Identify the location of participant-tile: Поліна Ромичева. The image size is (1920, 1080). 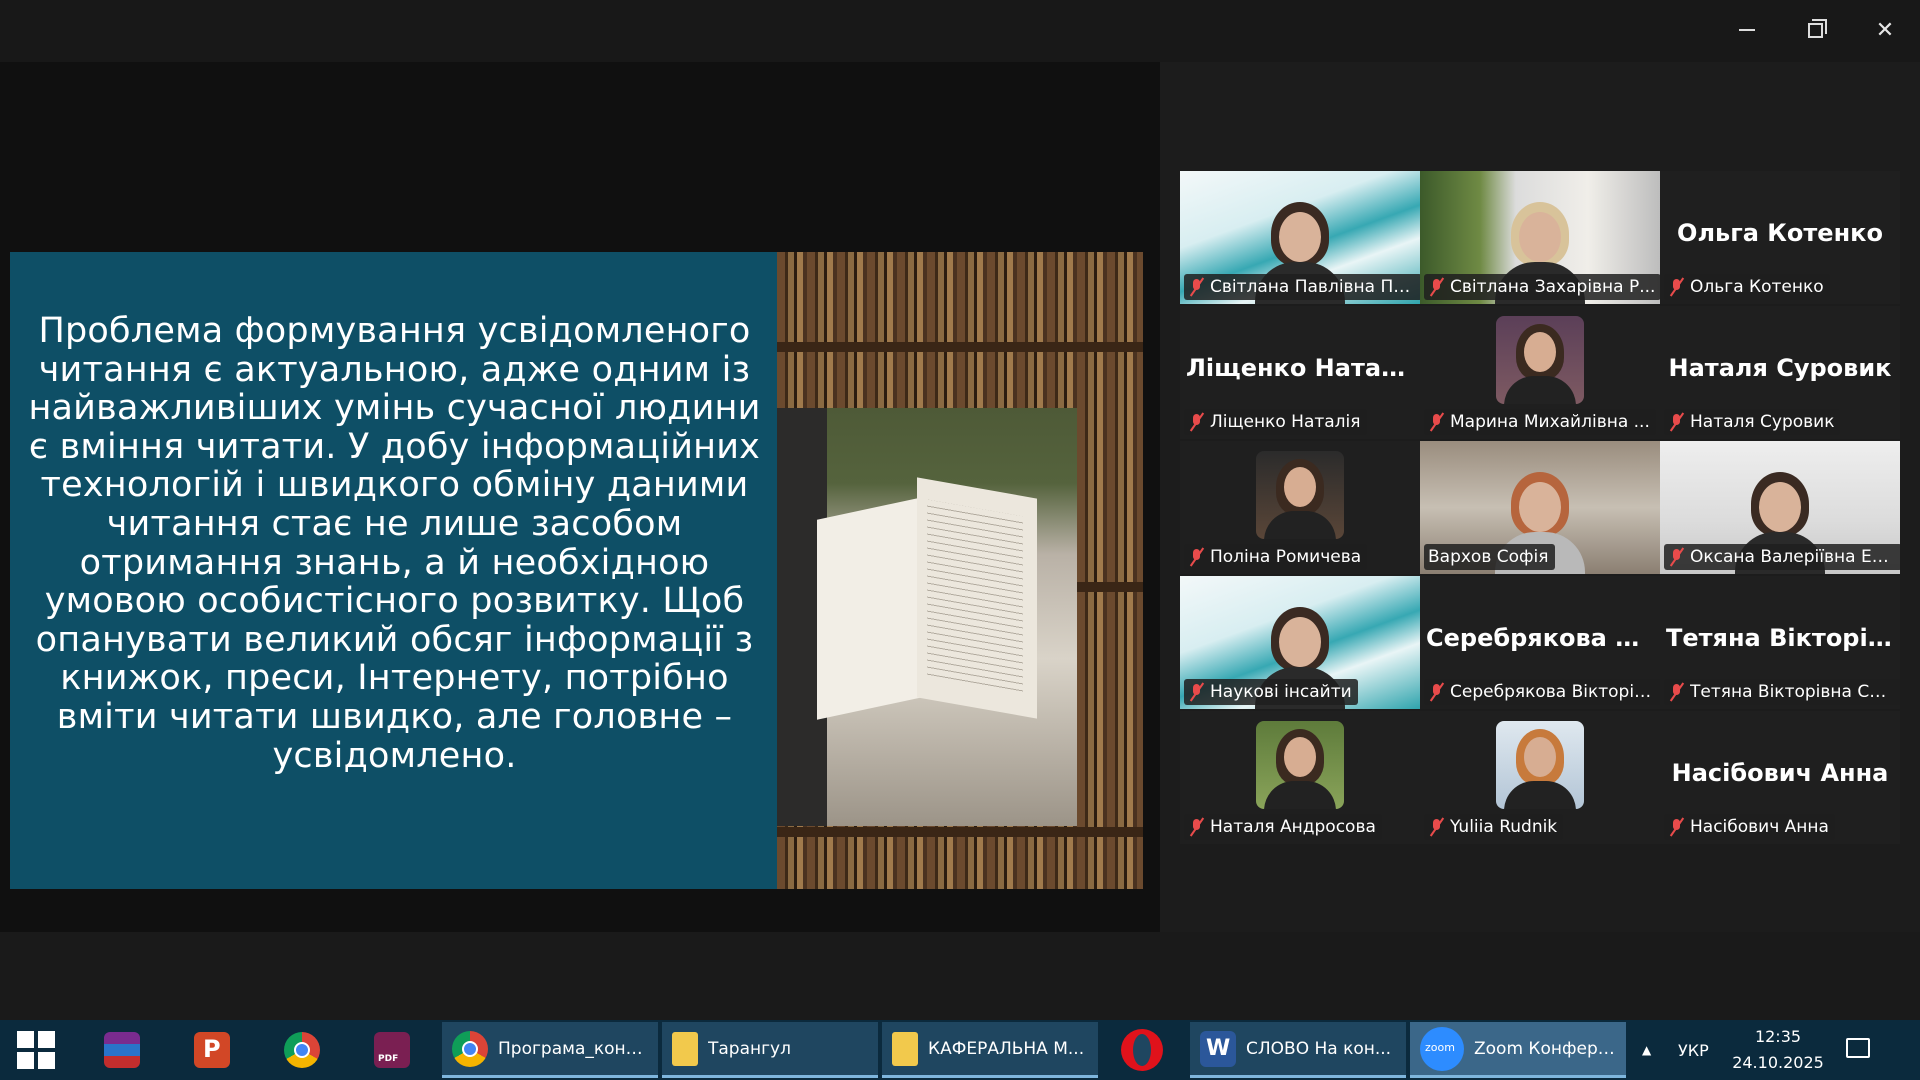
(1300, 507).